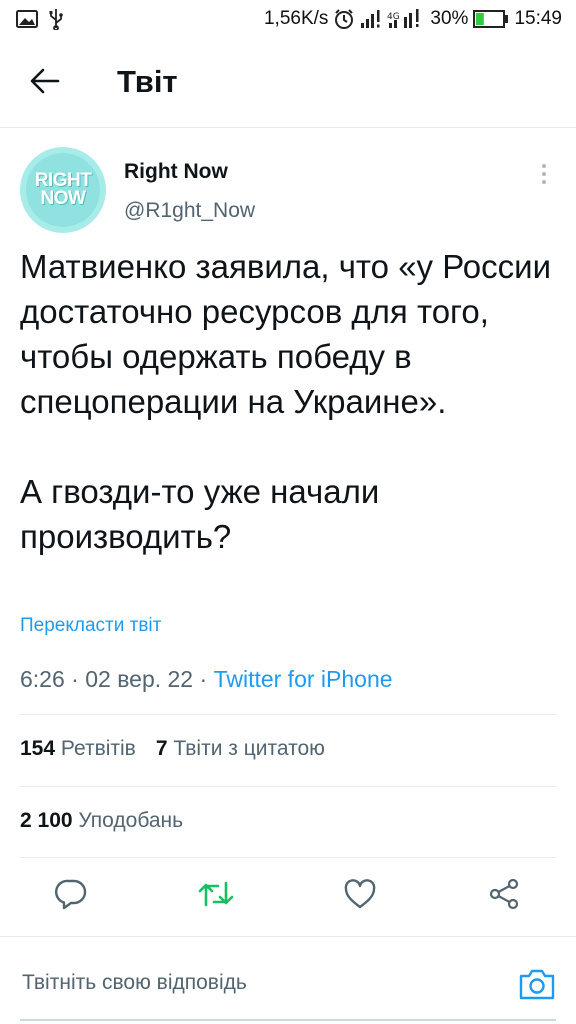  I want to click on reply-icon, so click(71, 896).